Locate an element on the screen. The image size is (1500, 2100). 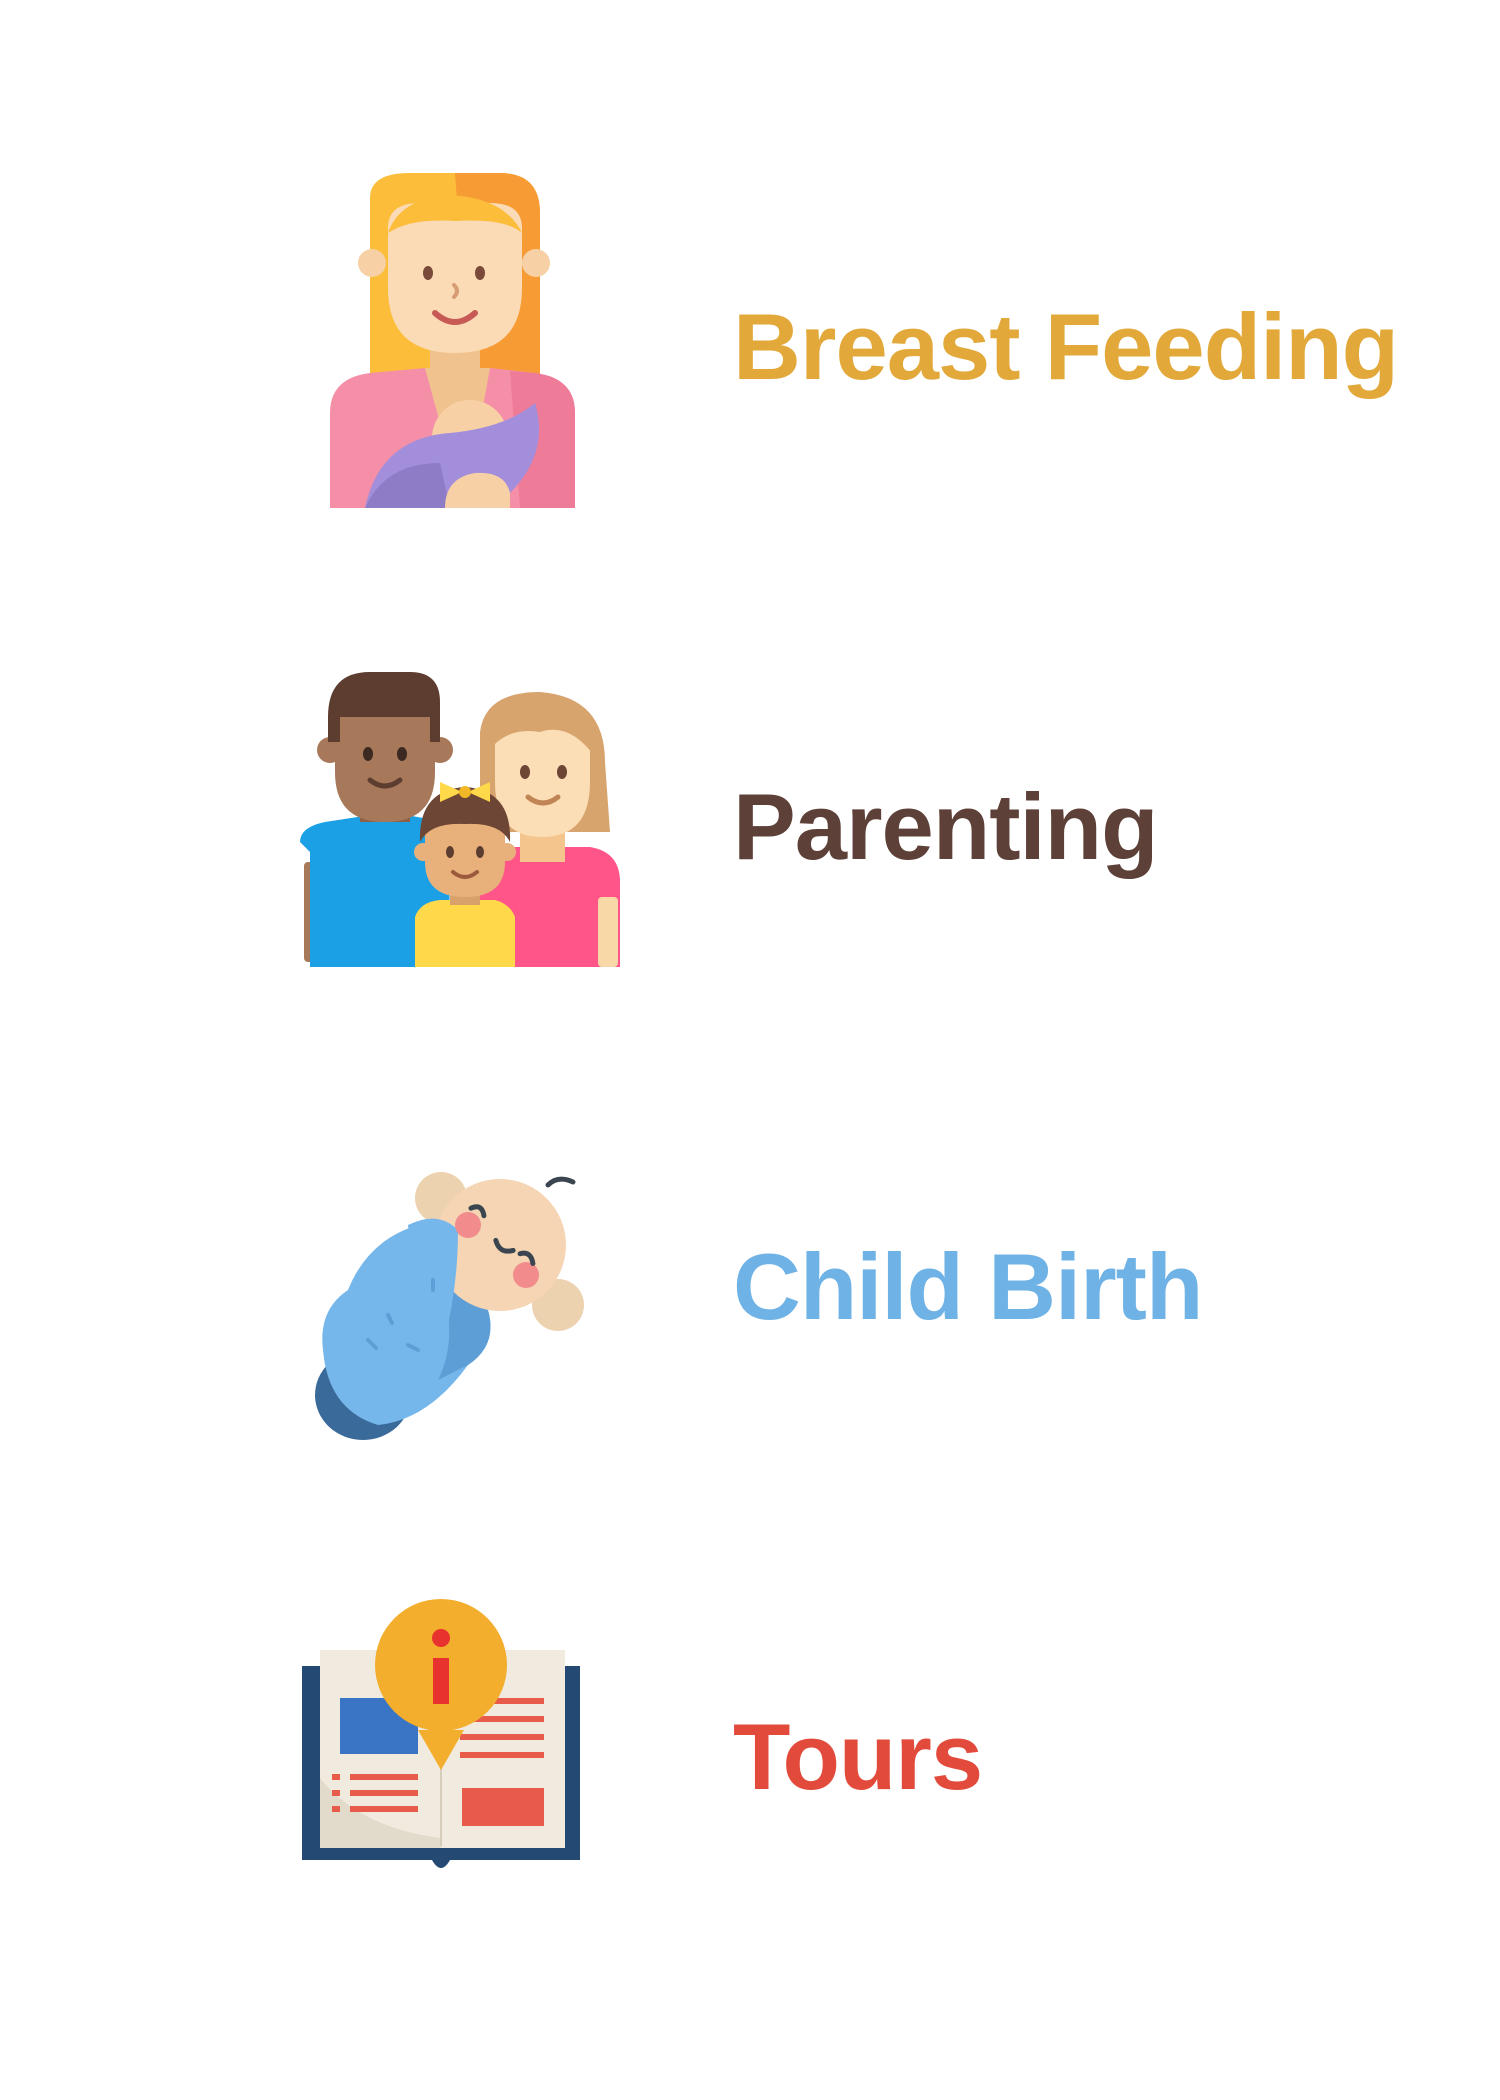
tours-label: Tours is located at coordinates (858, 1756).